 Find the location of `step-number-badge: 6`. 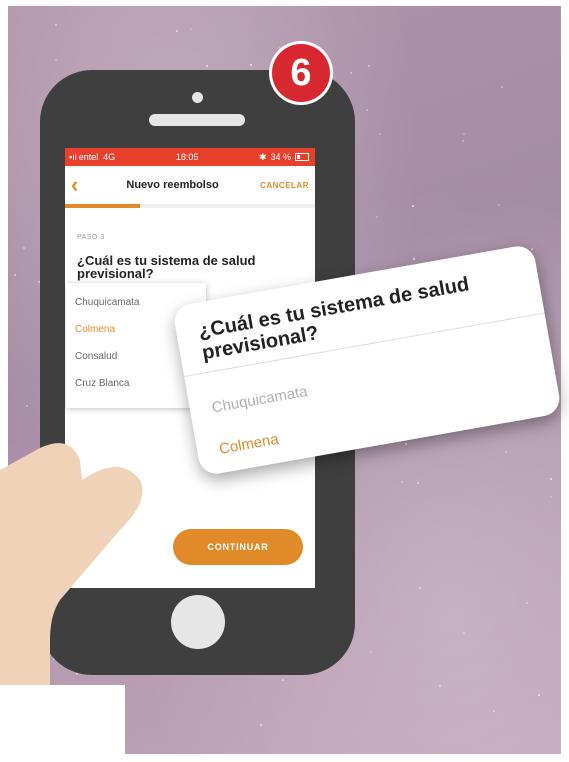

step-number-badge: 6 is located at coordinates (301, 73).